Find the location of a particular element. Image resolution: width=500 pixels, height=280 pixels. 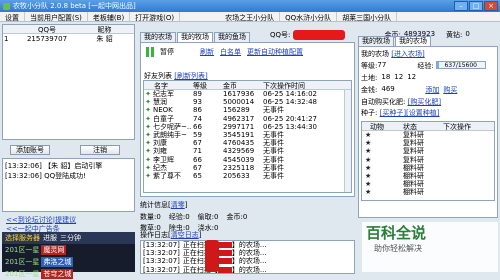

toolbar: 暂停 刷新 白名单 更新自动种植配置 is located at coordinates (224, 52).